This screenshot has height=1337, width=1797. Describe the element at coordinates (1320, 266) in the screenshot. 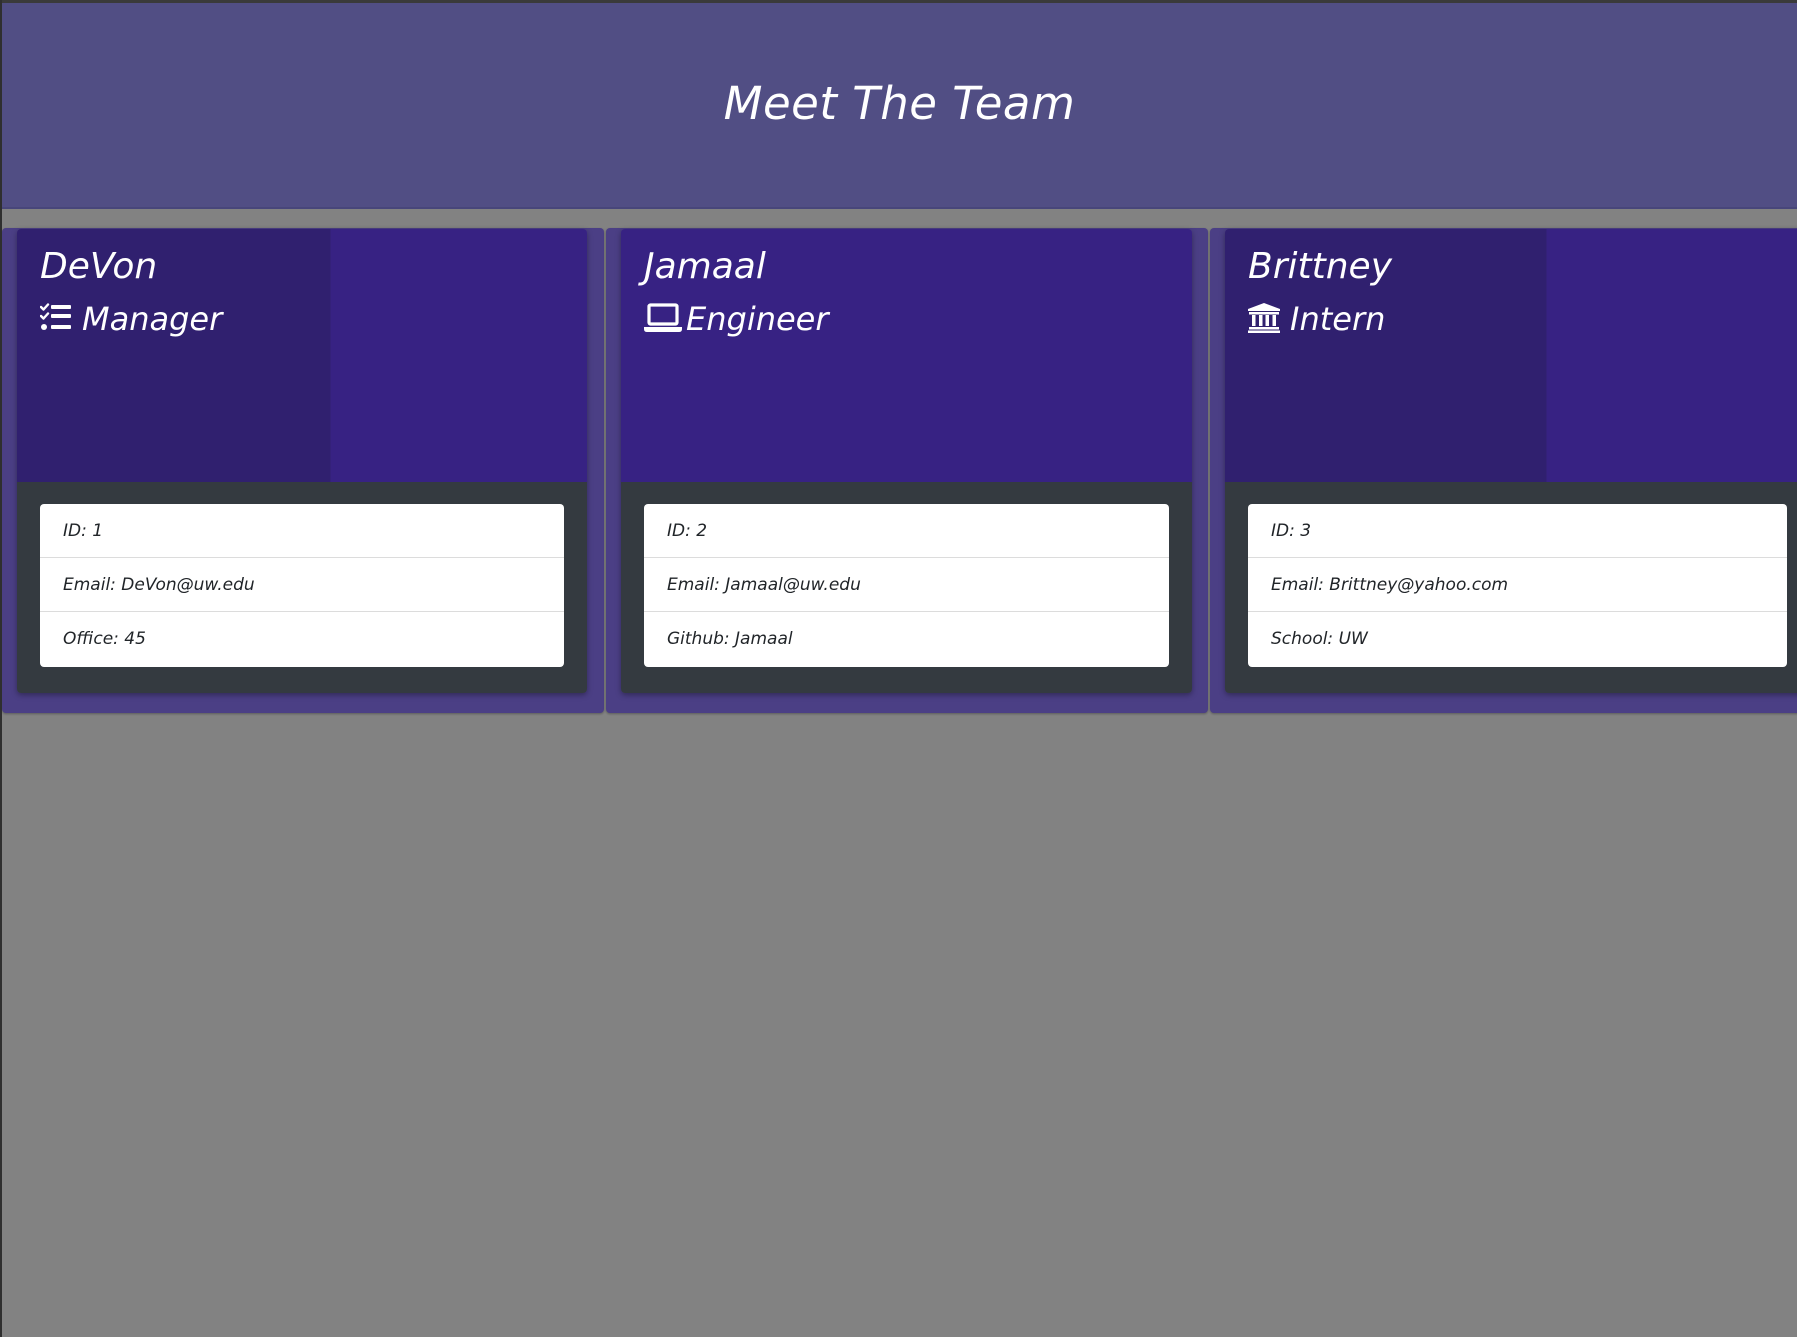

I see `employee-name: Brittney` at that location.